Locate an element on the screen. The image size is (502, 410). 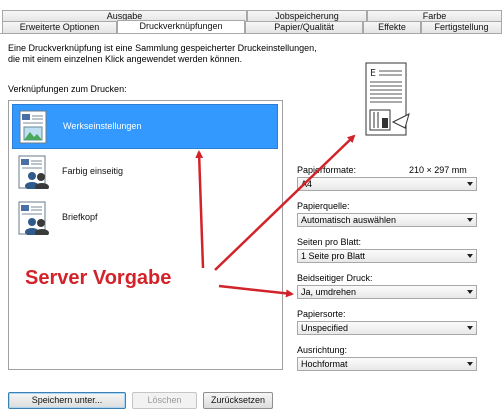
tab-druckverknuepfungen: Druckverknüpfungen is located at coordinates (181, 26).